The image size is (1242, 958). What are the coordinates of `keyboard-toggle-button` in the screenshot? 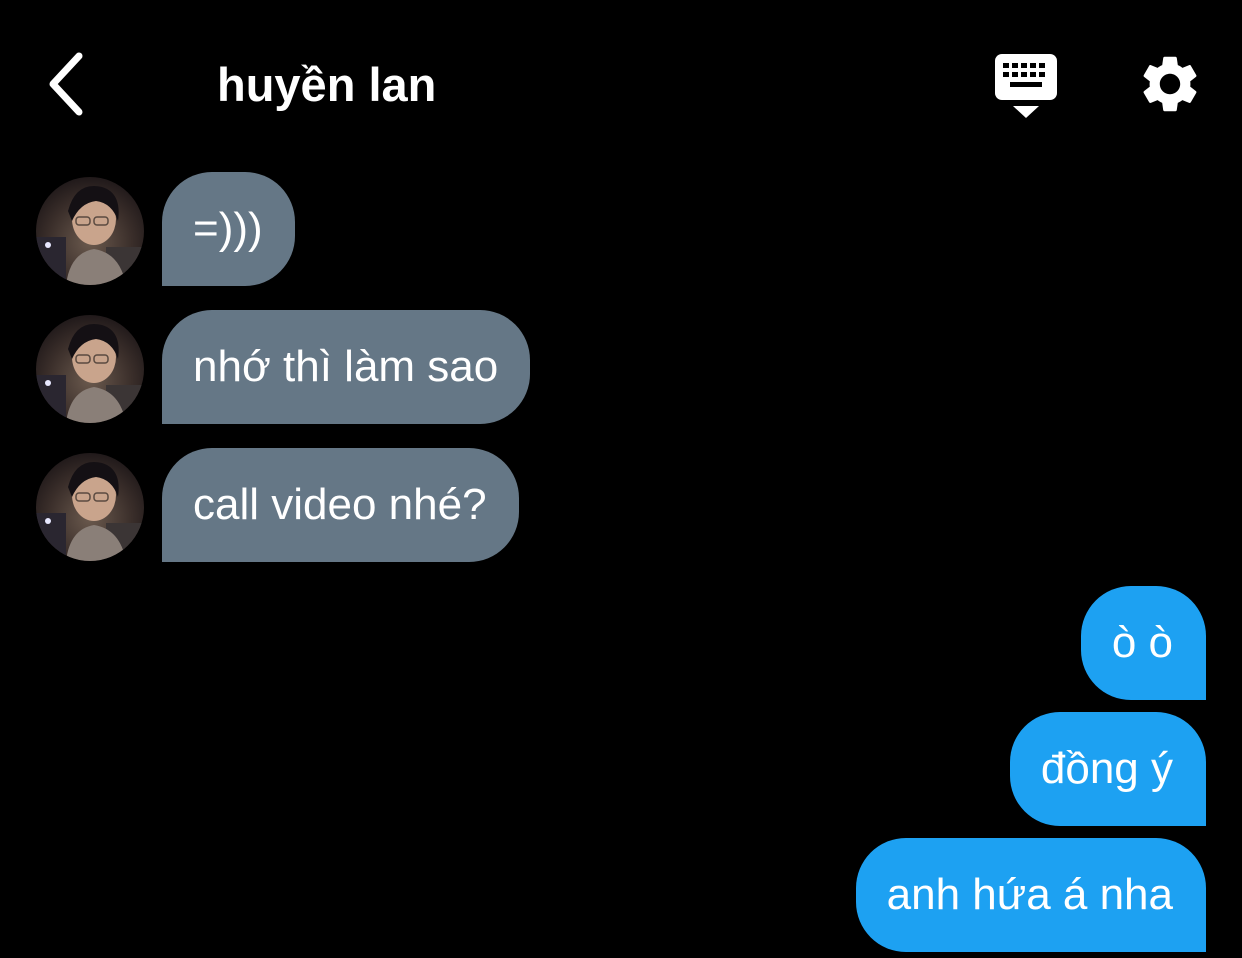 It's located at (1026, 86).